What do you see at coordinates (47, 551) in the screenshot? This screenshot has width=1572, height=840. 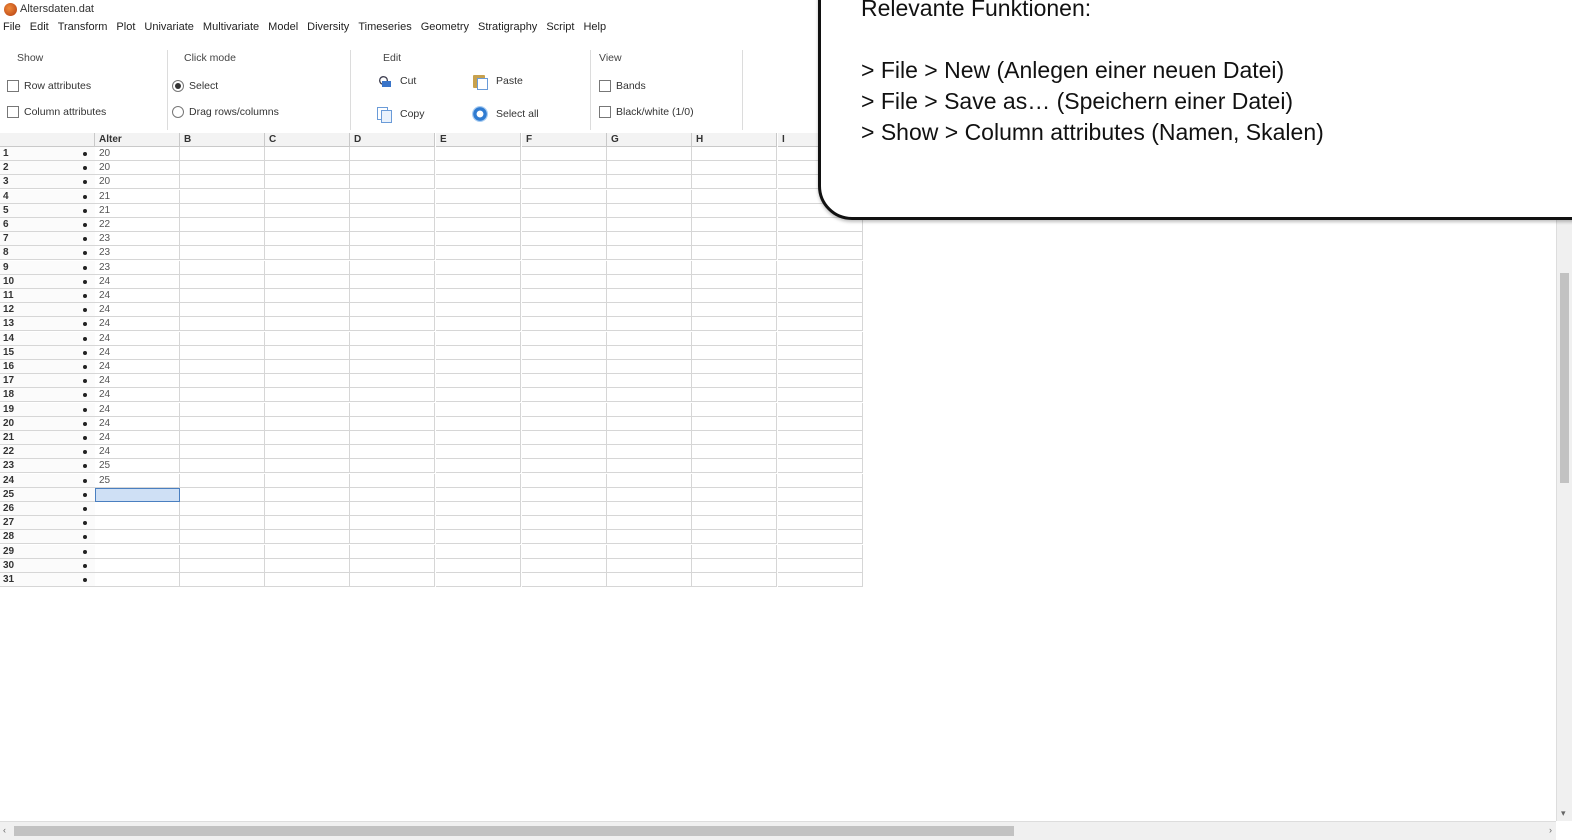 I see `row-header: 29` at bounding box center [47, 551].